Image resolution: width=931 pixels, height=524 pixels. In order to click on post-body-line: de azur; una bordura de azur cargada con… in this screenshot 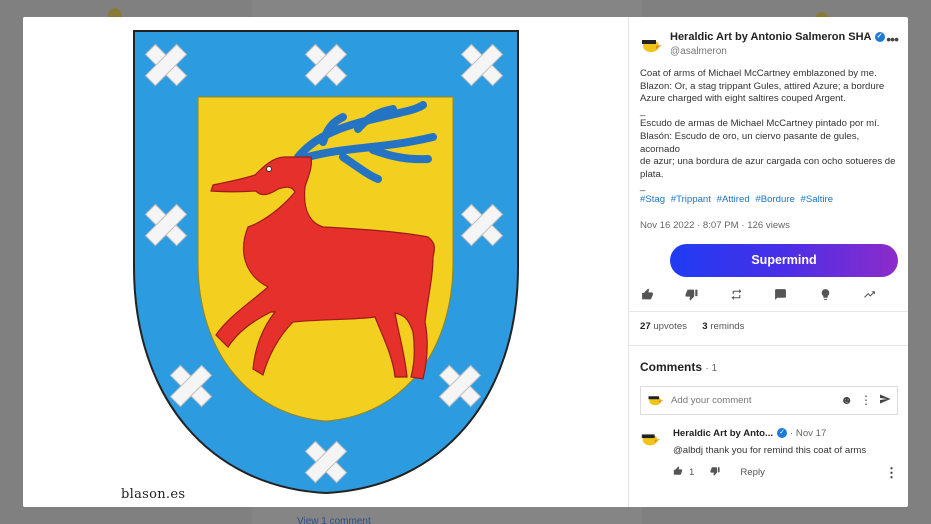, I will do `click(768, 162)`.